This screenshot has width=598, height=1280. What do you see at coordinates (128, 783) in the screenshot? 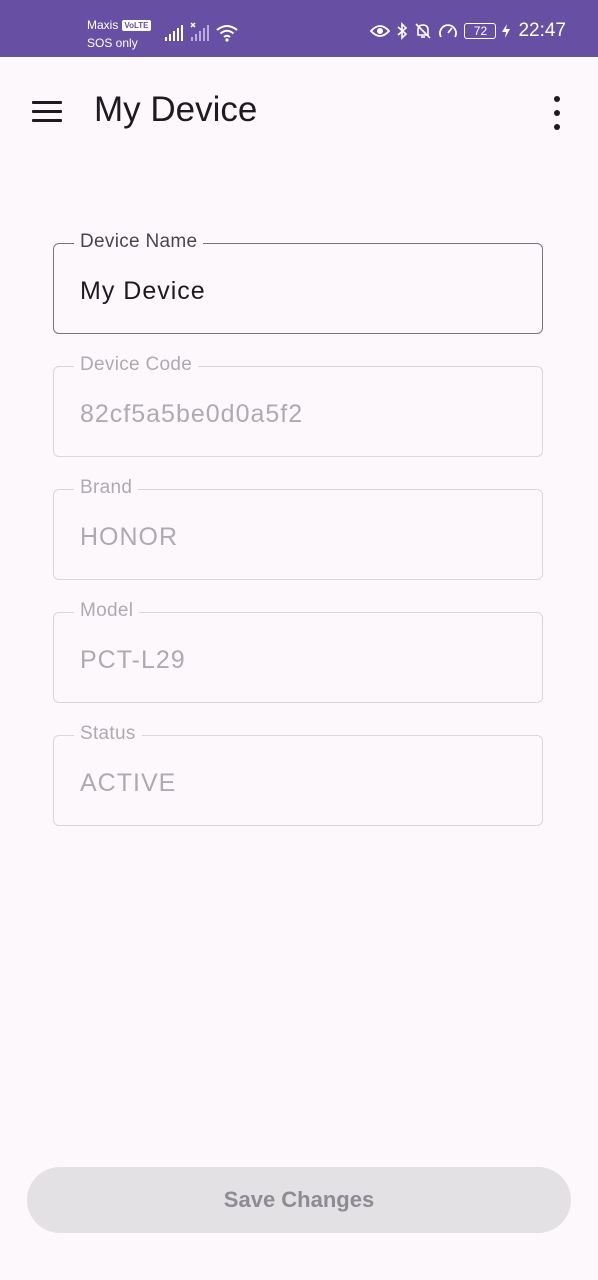
I see `status-value: ACTIVE` at bounding box center [128, 783].